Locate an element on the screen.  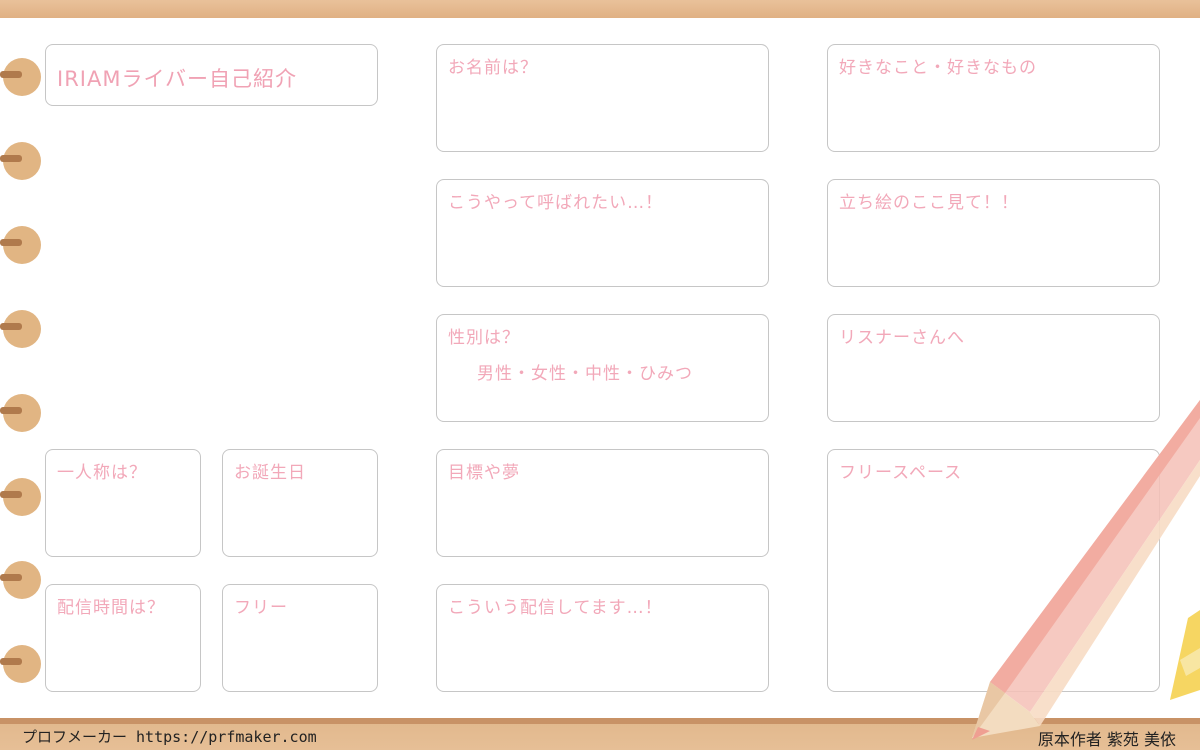
birthday-label: お誕生日 is located at coordinates (270, 473).